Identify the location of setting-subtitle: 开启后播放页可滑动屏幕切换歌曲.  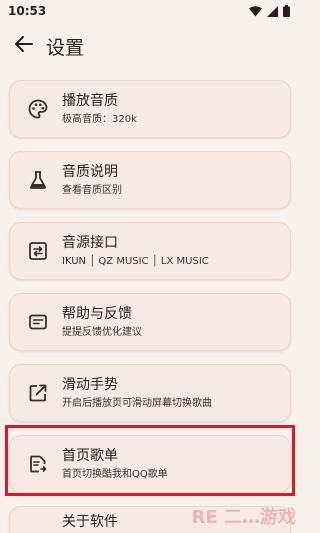
(137, 403).